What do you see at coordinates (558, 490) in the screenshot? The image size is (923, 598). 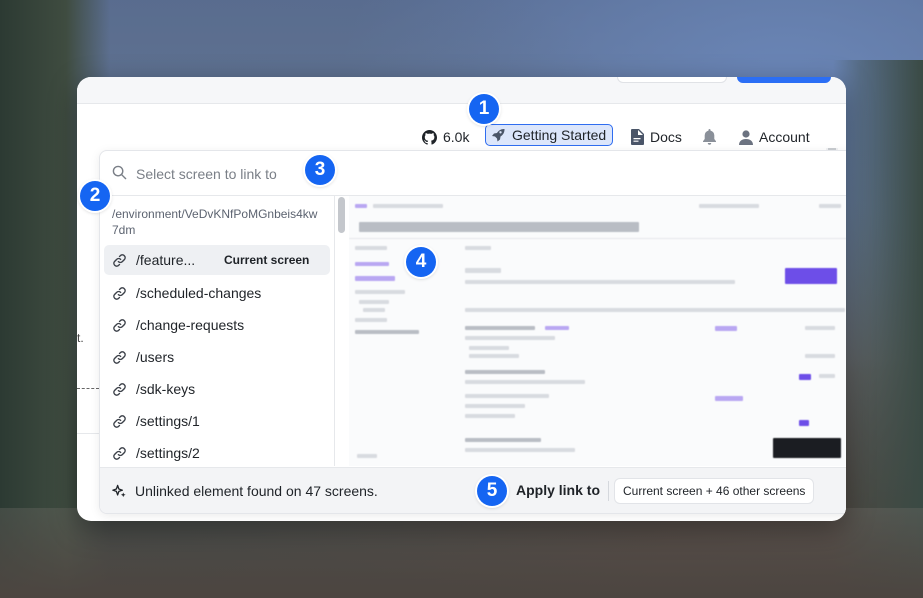 I see `apply-link-label: Apply link to` at bounding box center [558, 490].